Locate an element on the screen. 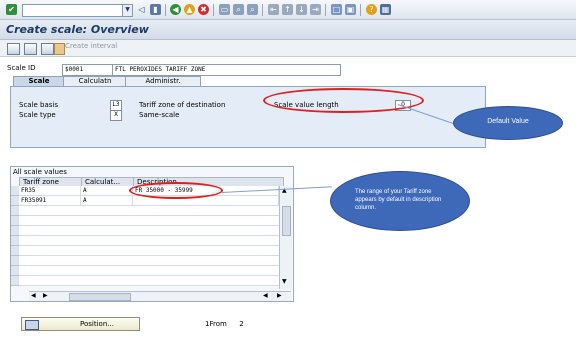  callout-default-value: Default Value is located at coordinates (508, 123).